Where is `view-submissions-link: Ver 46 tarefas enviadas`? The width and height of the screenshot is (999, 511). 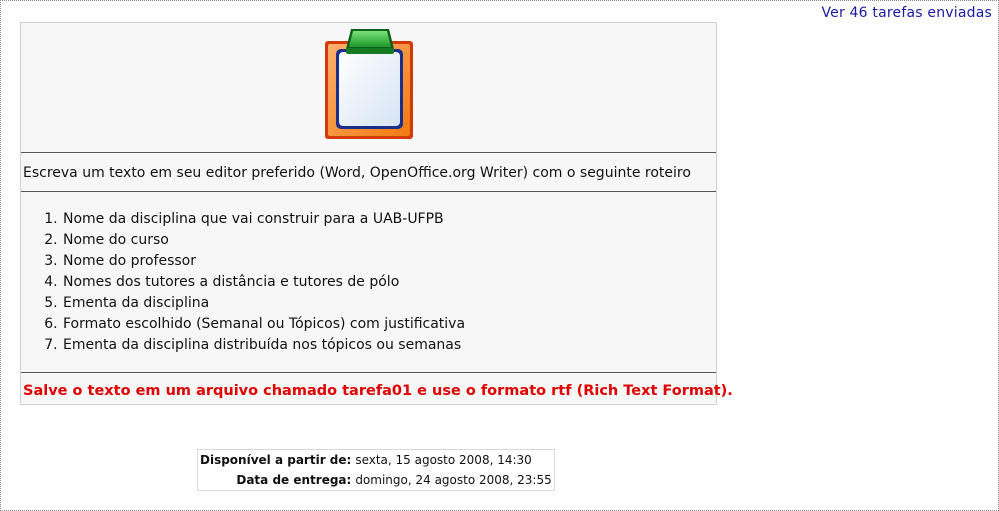
view-submissions-link: Ver 46 tarefas enviadas is located at coordinates (906, 13).